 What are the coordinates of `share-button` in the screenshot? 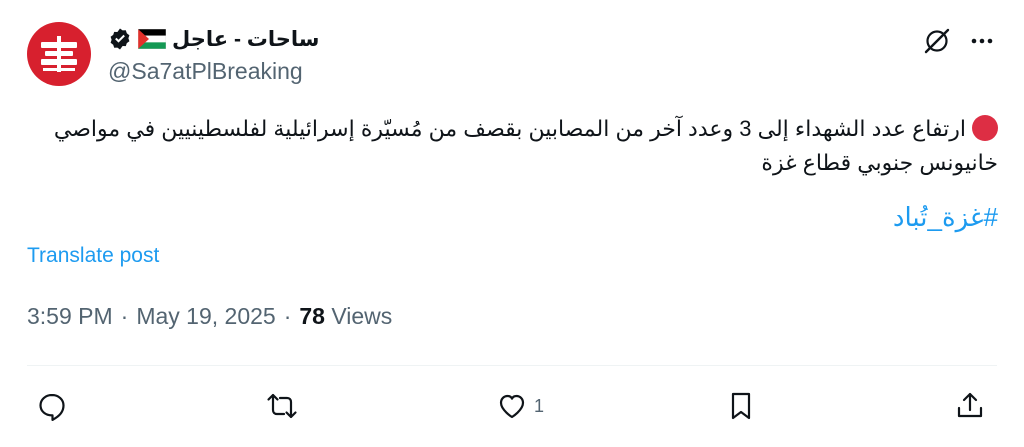 It's located at (970, 406).